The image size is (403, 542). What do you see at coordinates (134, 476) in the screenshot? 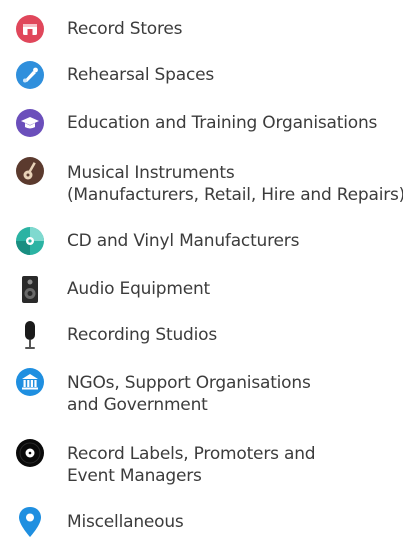
I see `legend-line: Event Managers` at bounding box center [134, 476].